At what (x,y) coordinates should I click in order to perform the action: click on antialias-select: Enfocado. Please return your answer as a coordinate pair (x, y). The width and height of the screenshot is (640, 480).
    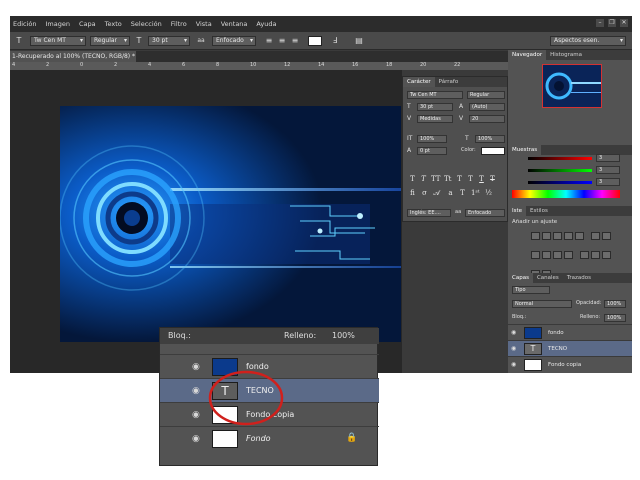
    Looking at the image, I should click on (234, 41).